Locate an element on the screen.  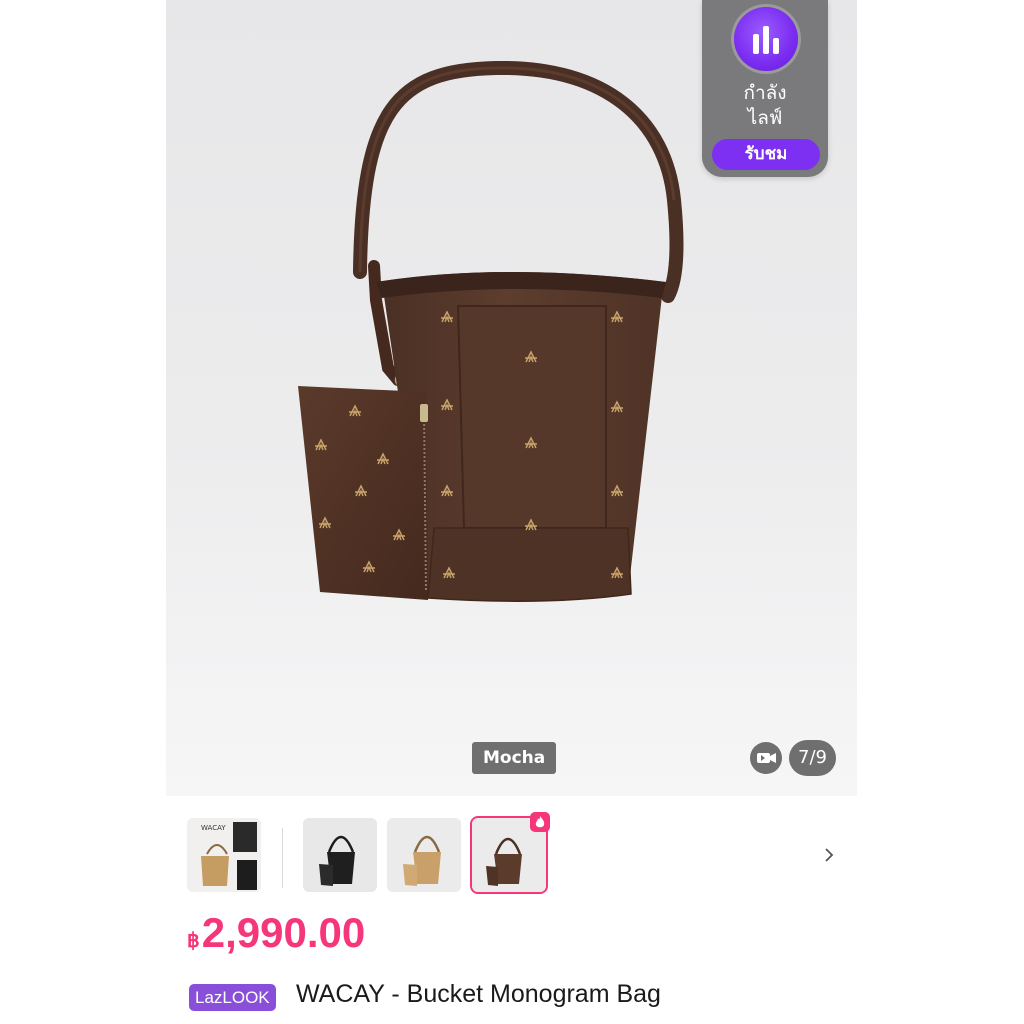
video-play-button is located at coordinates (766, 758).